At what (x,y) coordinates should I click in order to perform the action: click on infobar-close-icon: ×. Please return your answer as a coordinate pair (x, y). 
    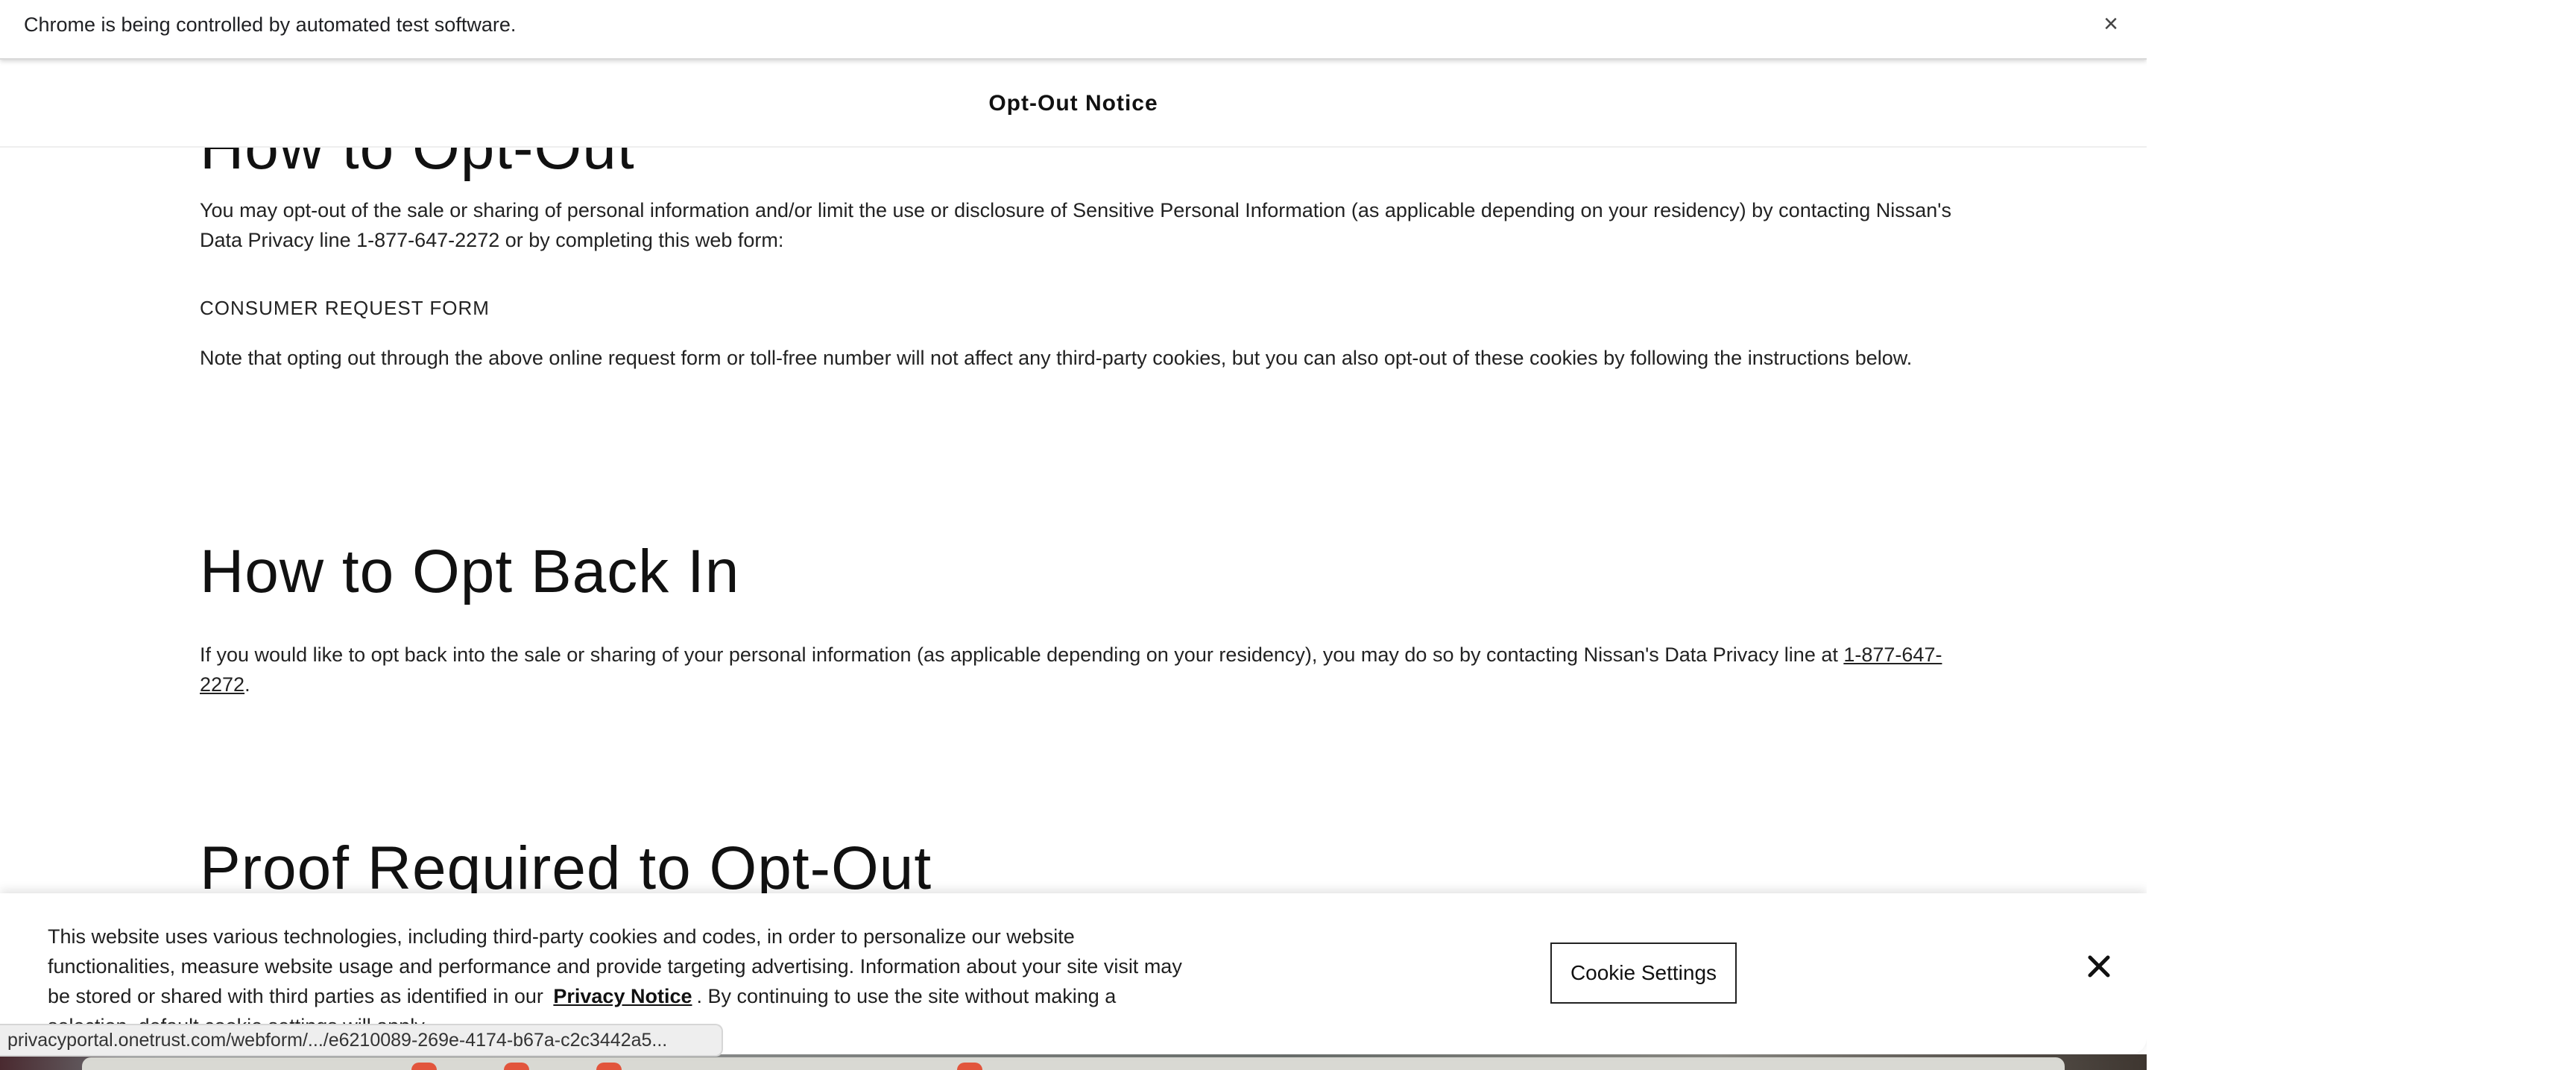
    Looking at the image, I should click on (2110, 23).